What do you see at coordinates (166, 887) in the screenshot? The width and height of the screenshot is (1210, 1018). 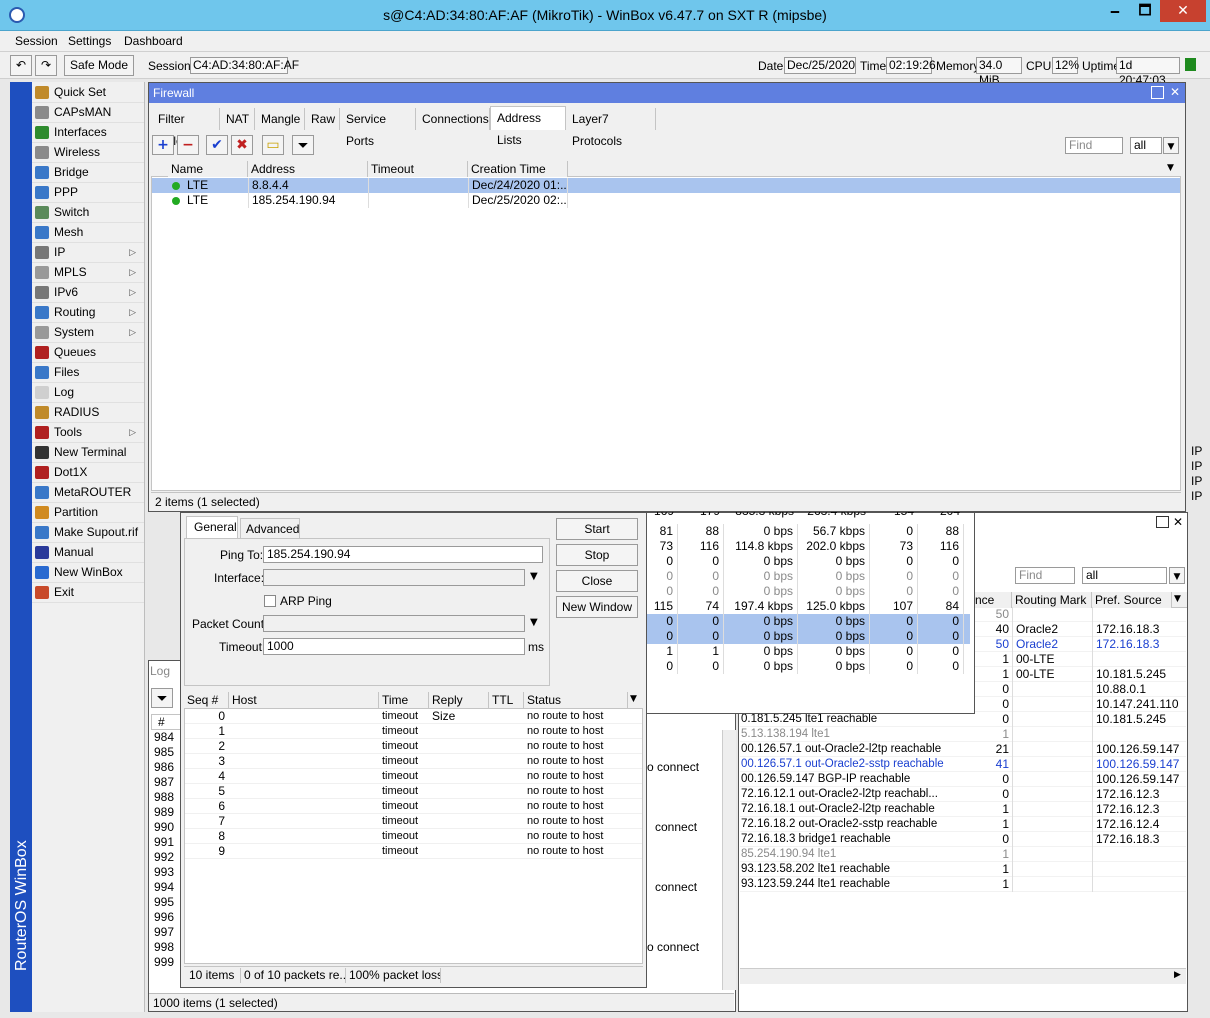 I see `log-row-number: 994` at bounding box center [166, 887].